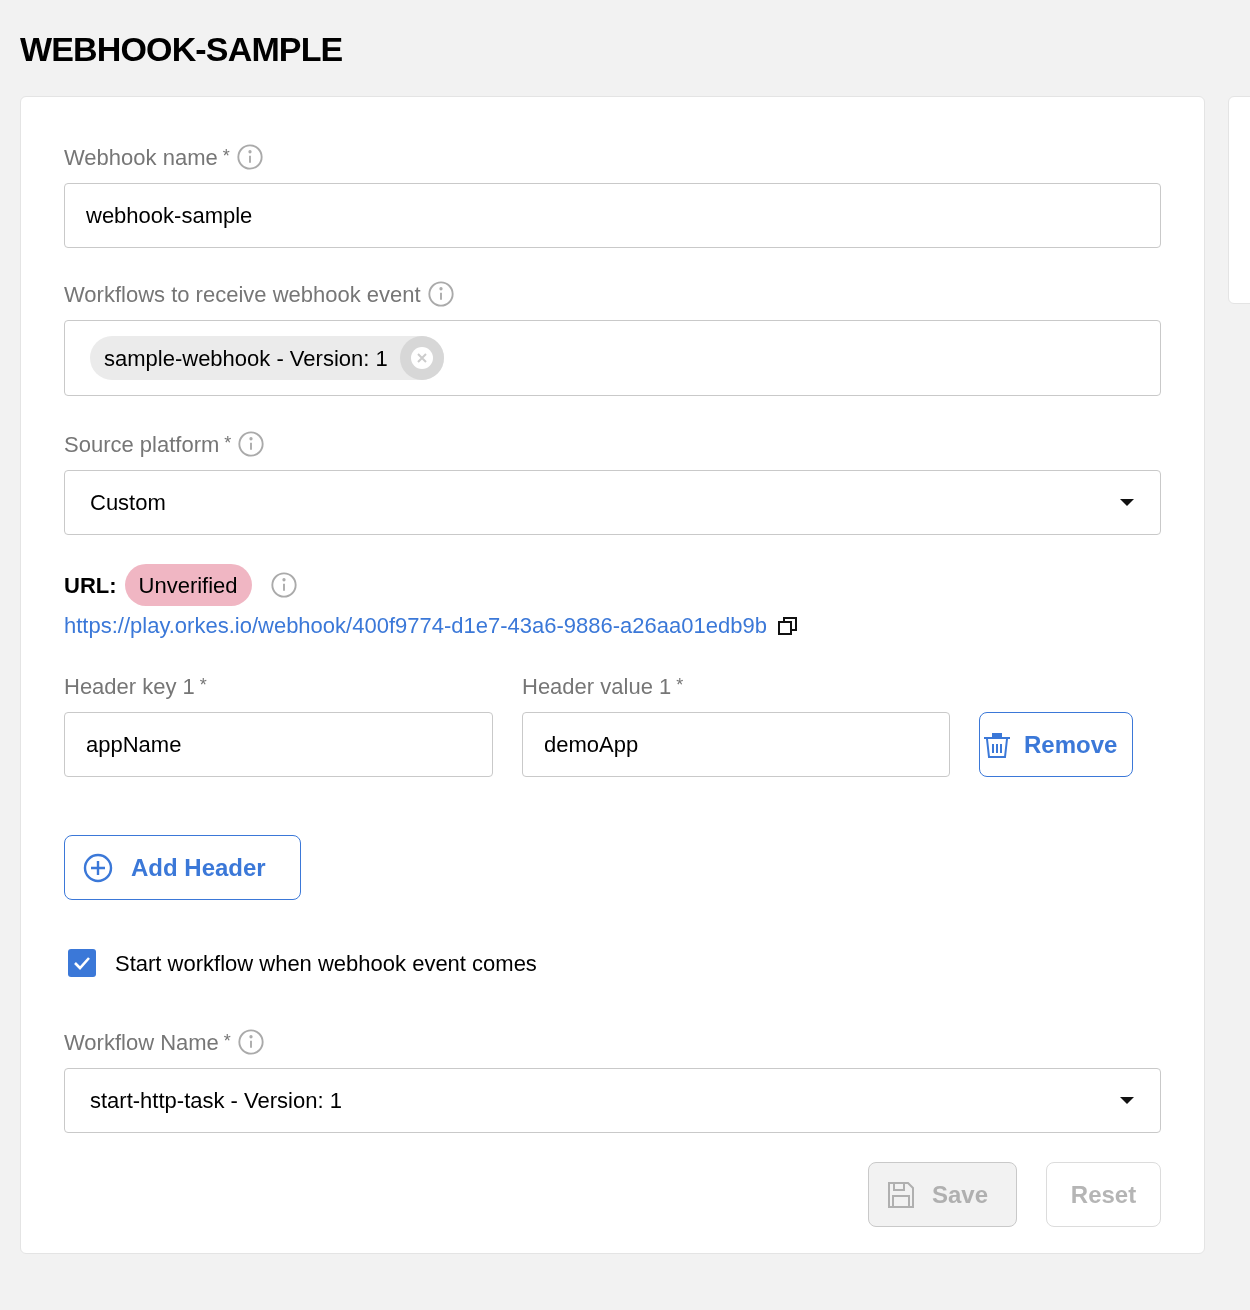 The width and height of the screenshot is (1250, 1310). I want to click on field-label: Webhook name, so click(141, 157).